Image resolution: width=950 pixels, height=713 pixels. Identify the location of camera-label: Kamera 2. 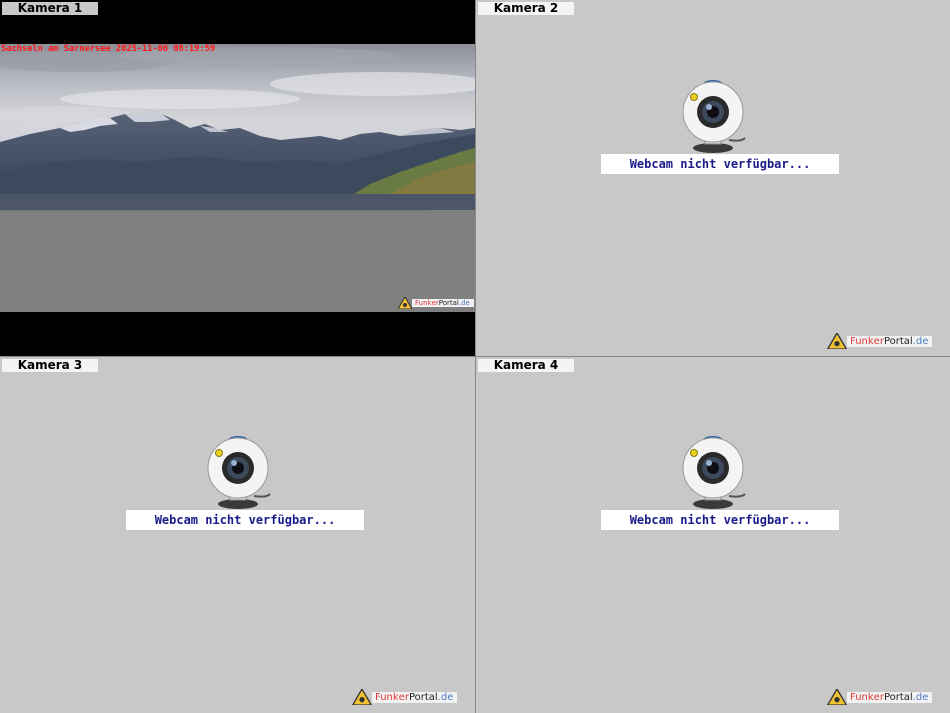
(526, 8).